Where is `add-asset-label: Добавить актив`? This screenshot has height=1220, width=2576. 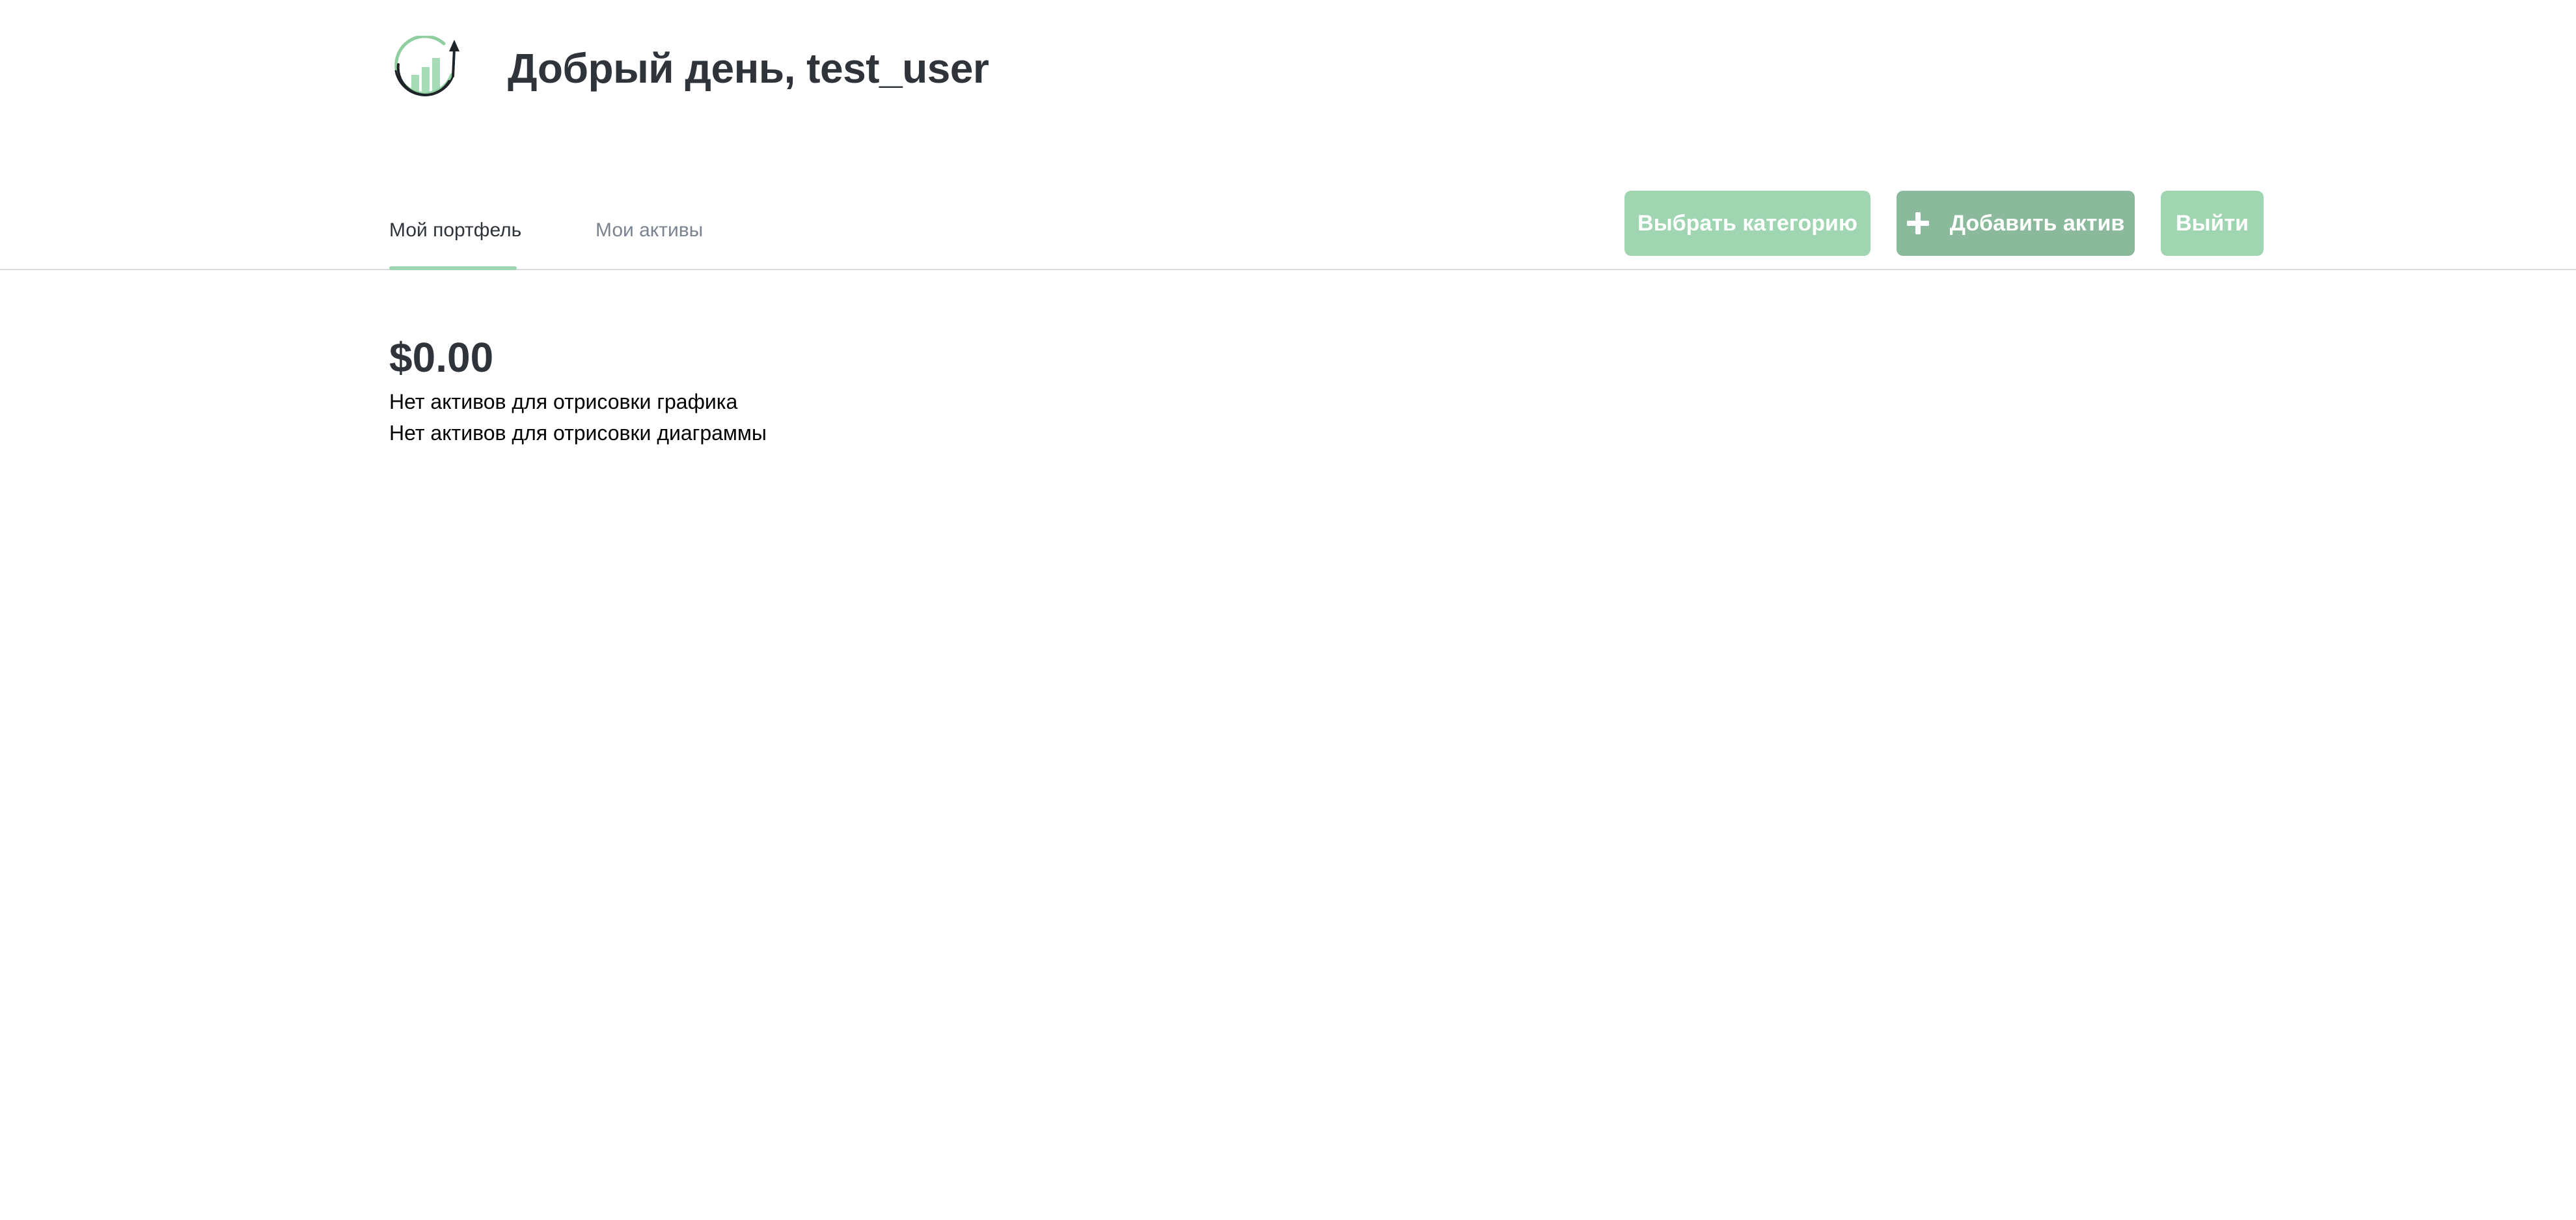 add-asset-label: Добавить актив is located at coordinates (2037, 223).